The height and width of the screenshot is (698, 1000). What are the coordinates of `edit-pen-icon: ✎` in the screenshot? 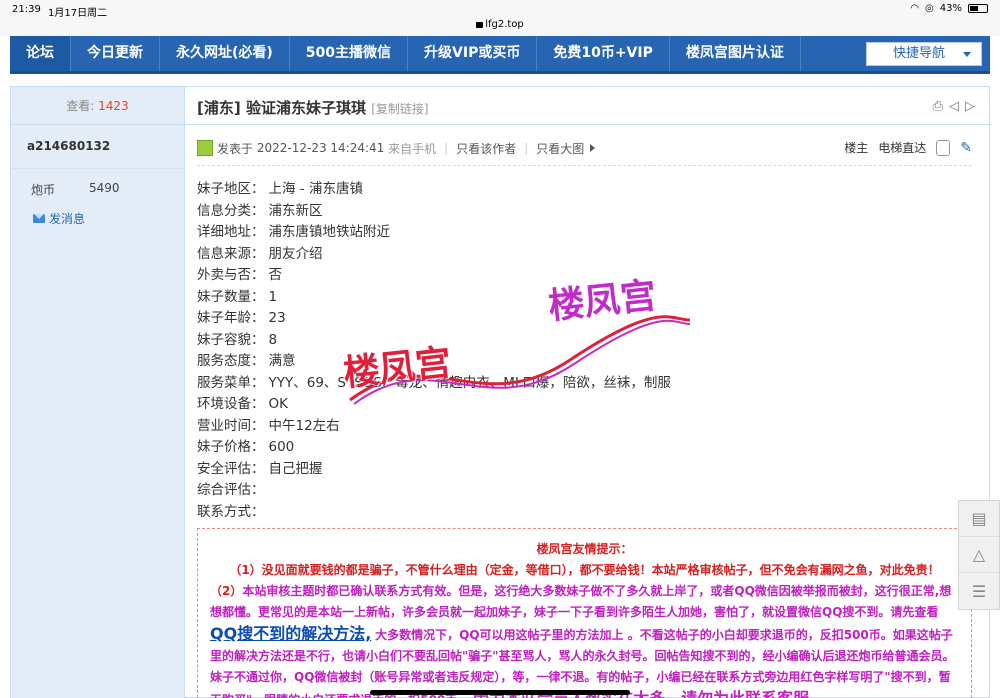 It's located at (966, 148).